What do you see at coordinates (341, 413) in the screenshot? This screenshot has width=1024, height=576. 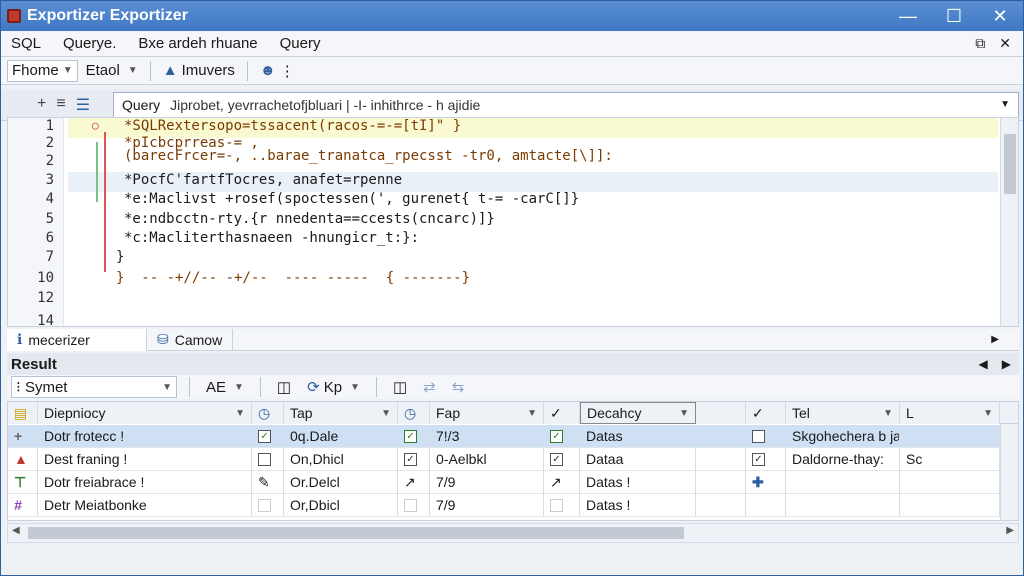 I see `column-header: Tap ▼` at bounding box center [341, 413].